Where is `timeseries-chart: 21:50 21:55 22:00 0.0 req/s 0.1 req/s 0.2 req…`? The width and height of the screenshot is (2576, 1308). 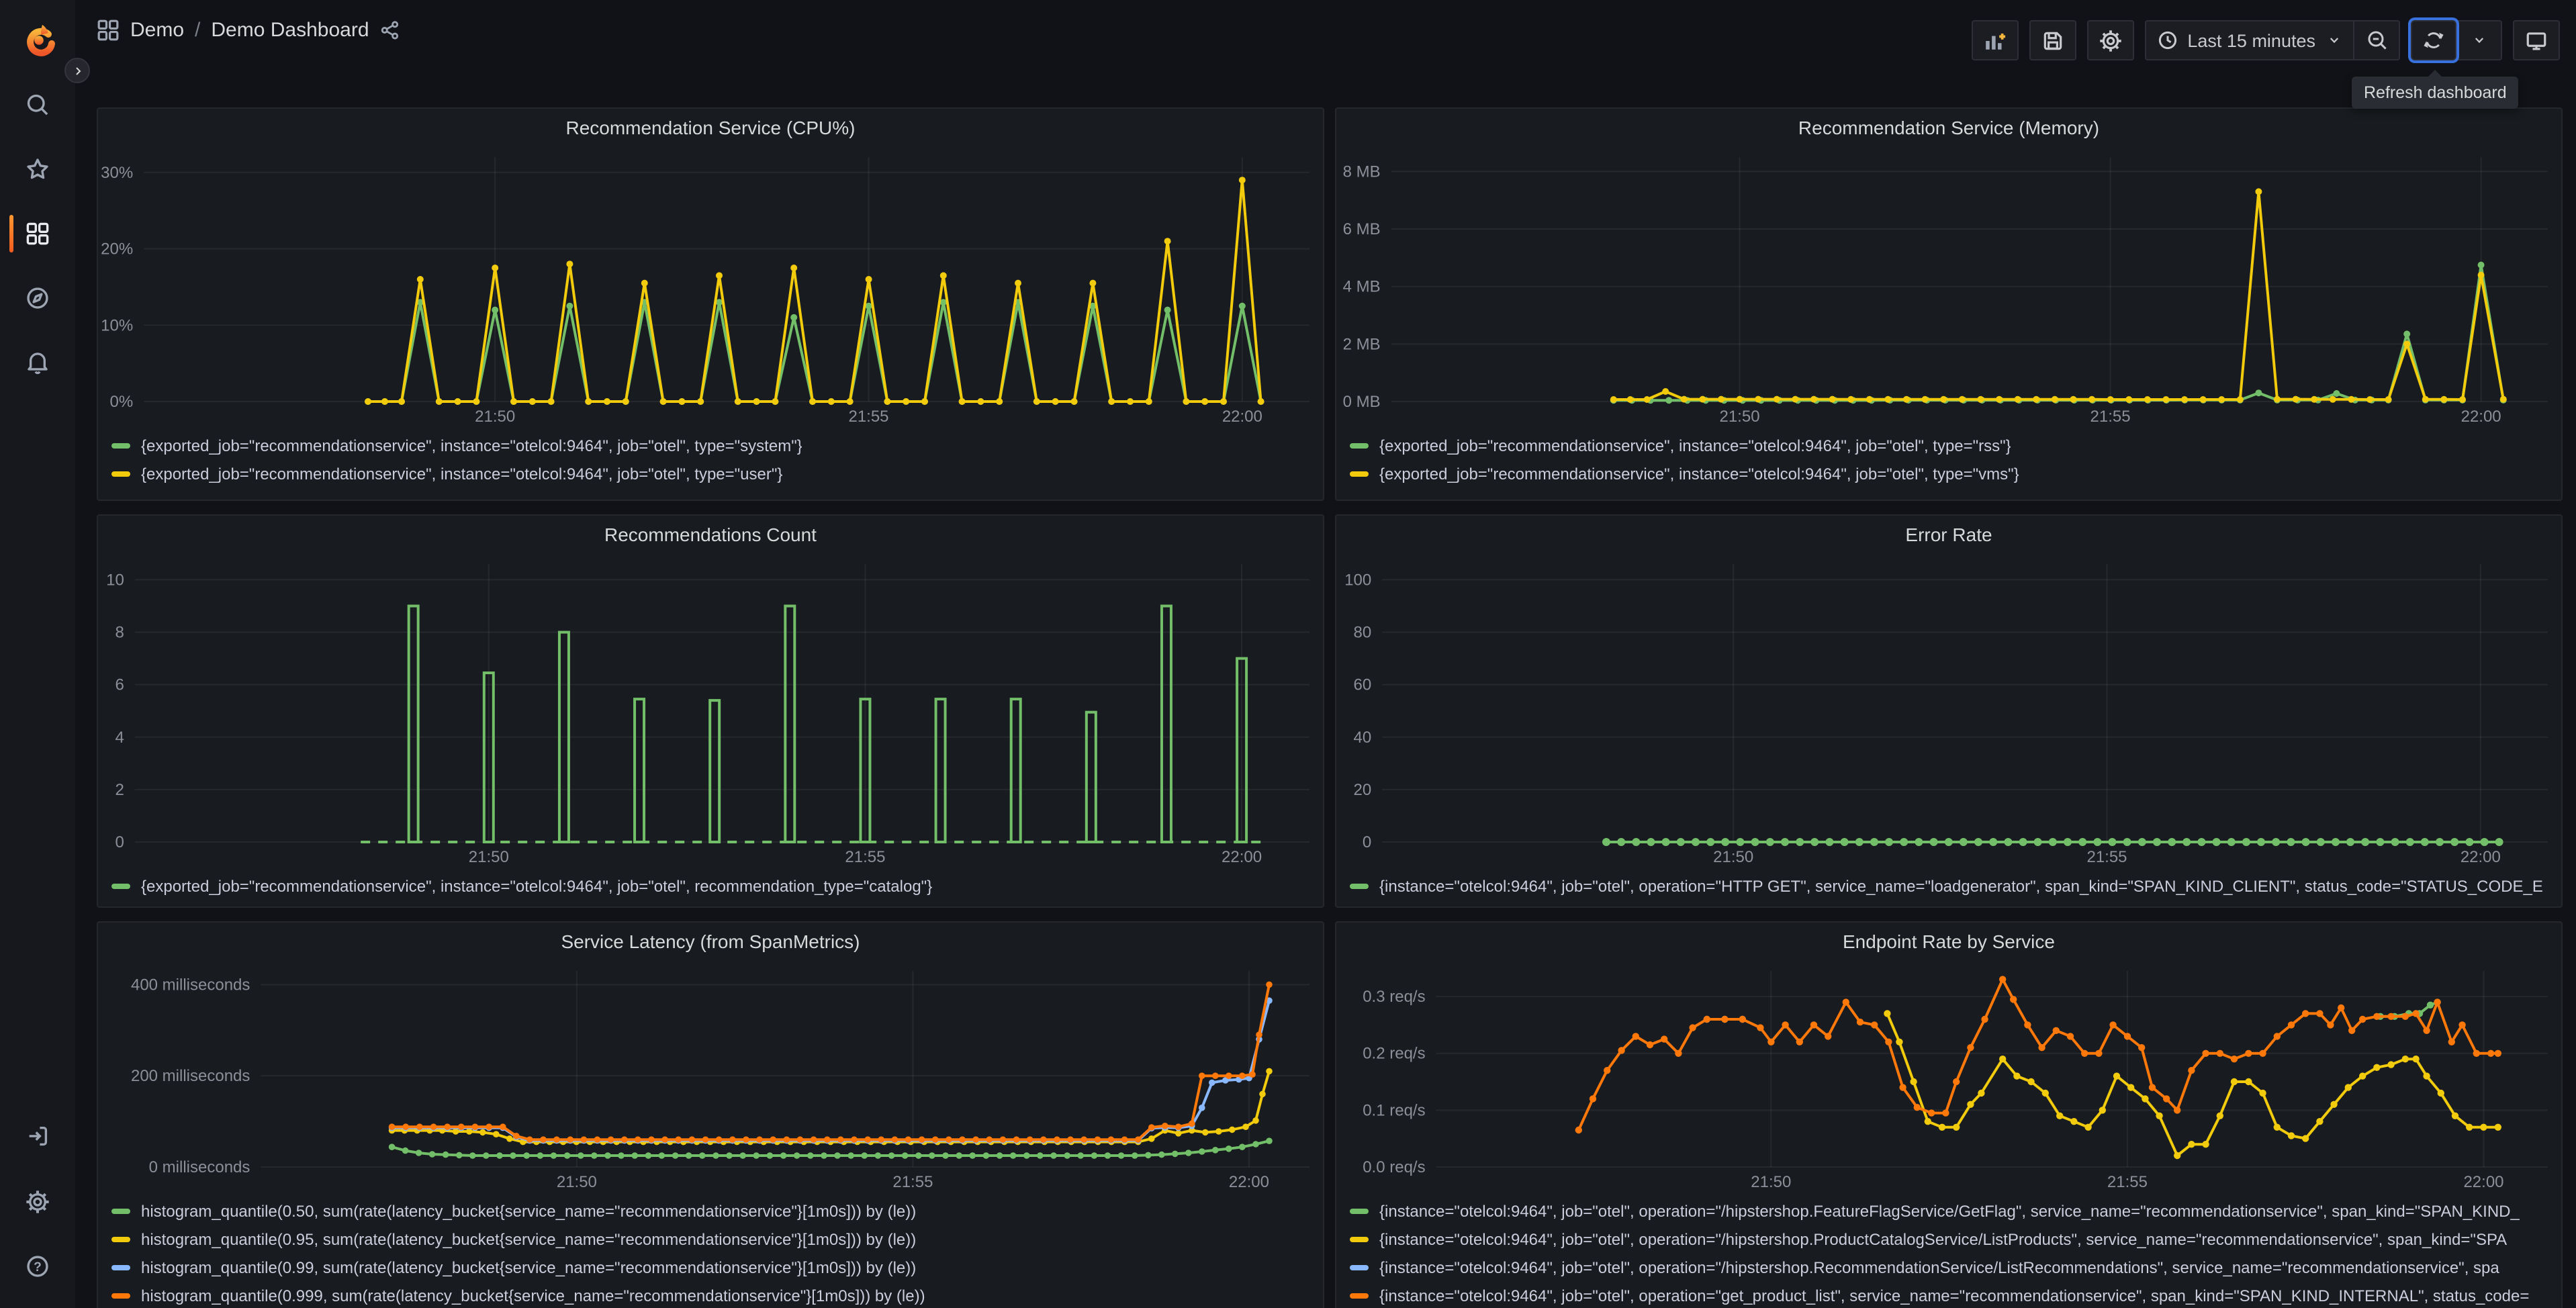
timeseries-chart: 21:50 21:55 22:00 0.0 req/s 0.1 req/s 0.2 req… is located at coordinates (1948, 1077).